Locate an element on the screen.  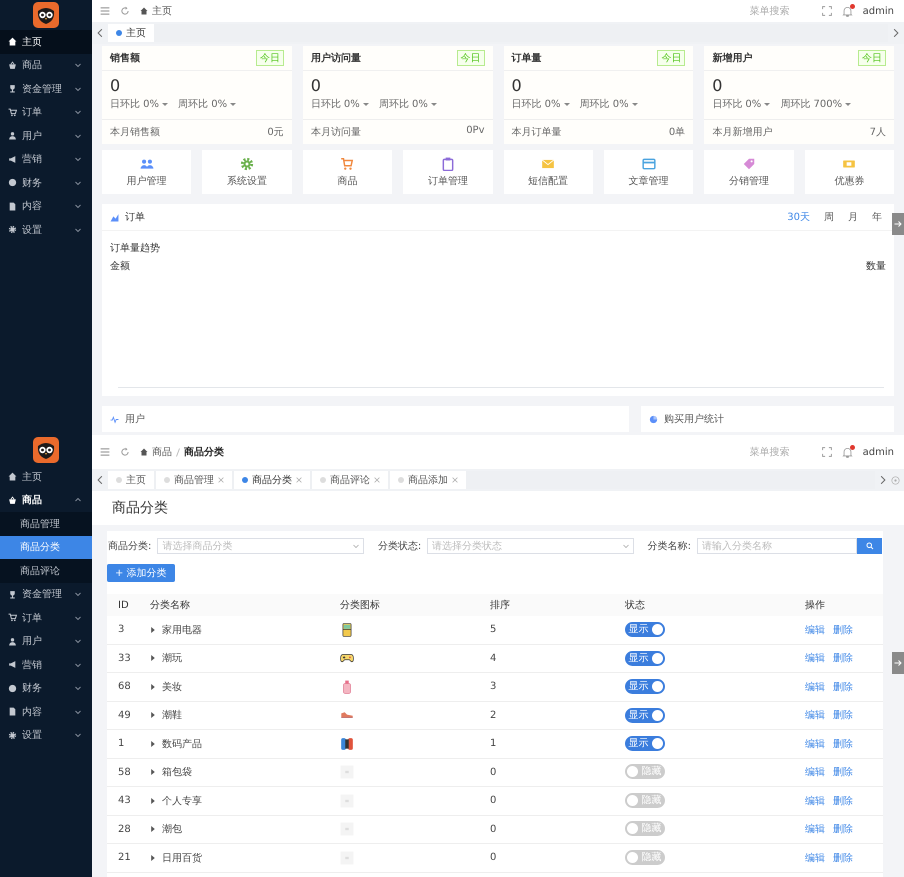
tab: 商品评论 is located at coordinates (350, 480).